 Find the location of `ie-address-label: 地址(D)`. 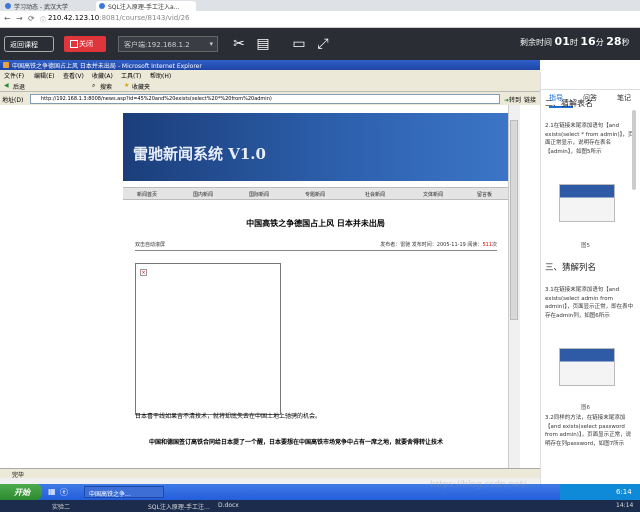

ie-address-label: 地址(D) is located at coordinates (13, 100).